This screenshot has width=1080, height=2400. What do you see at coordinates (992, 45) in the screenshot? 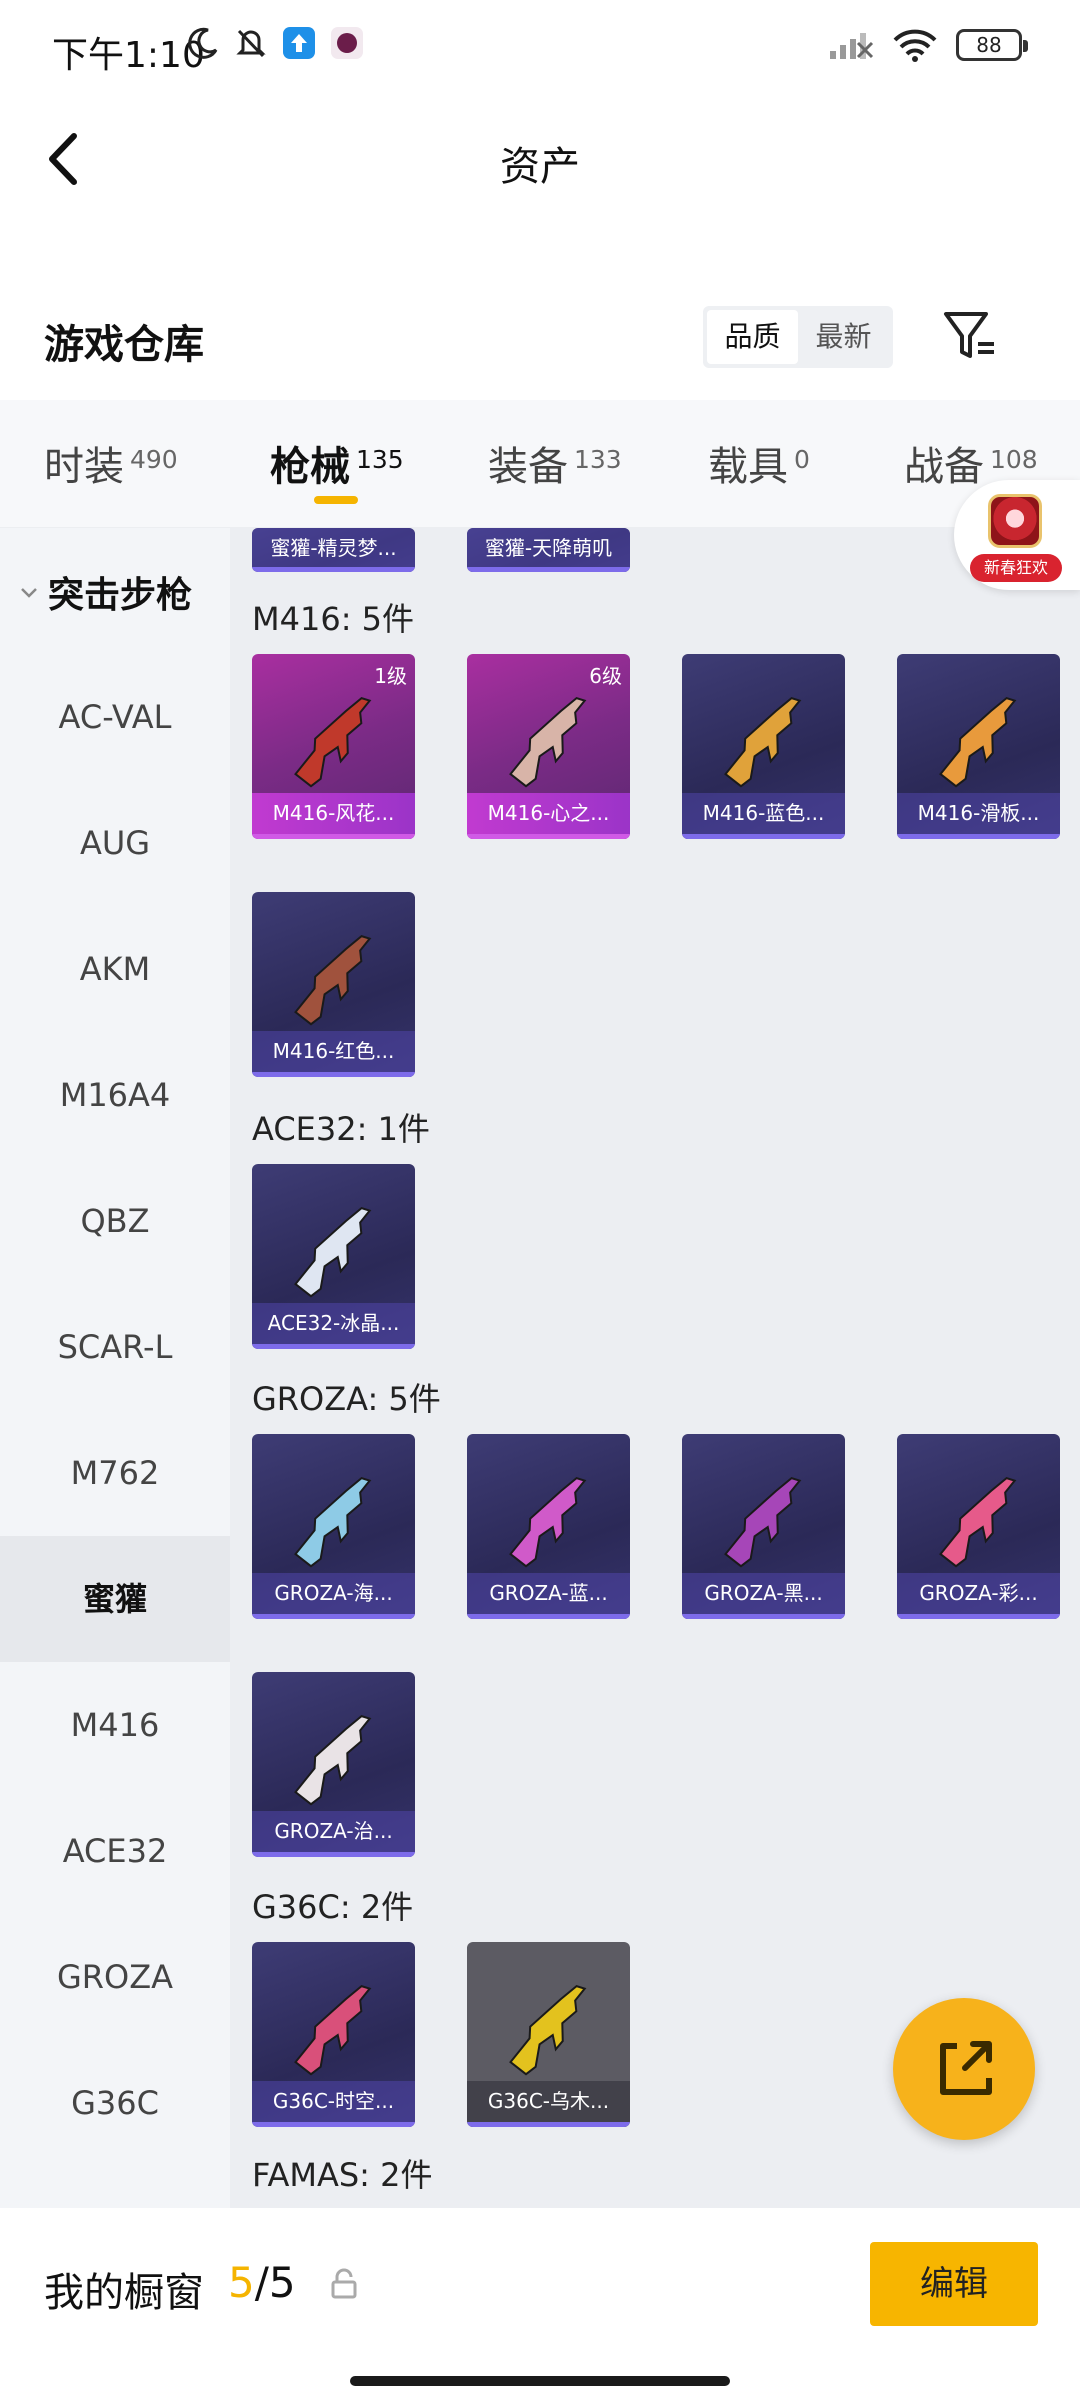
I see `battery-indicator: 88` at bounding box center [992, 45].